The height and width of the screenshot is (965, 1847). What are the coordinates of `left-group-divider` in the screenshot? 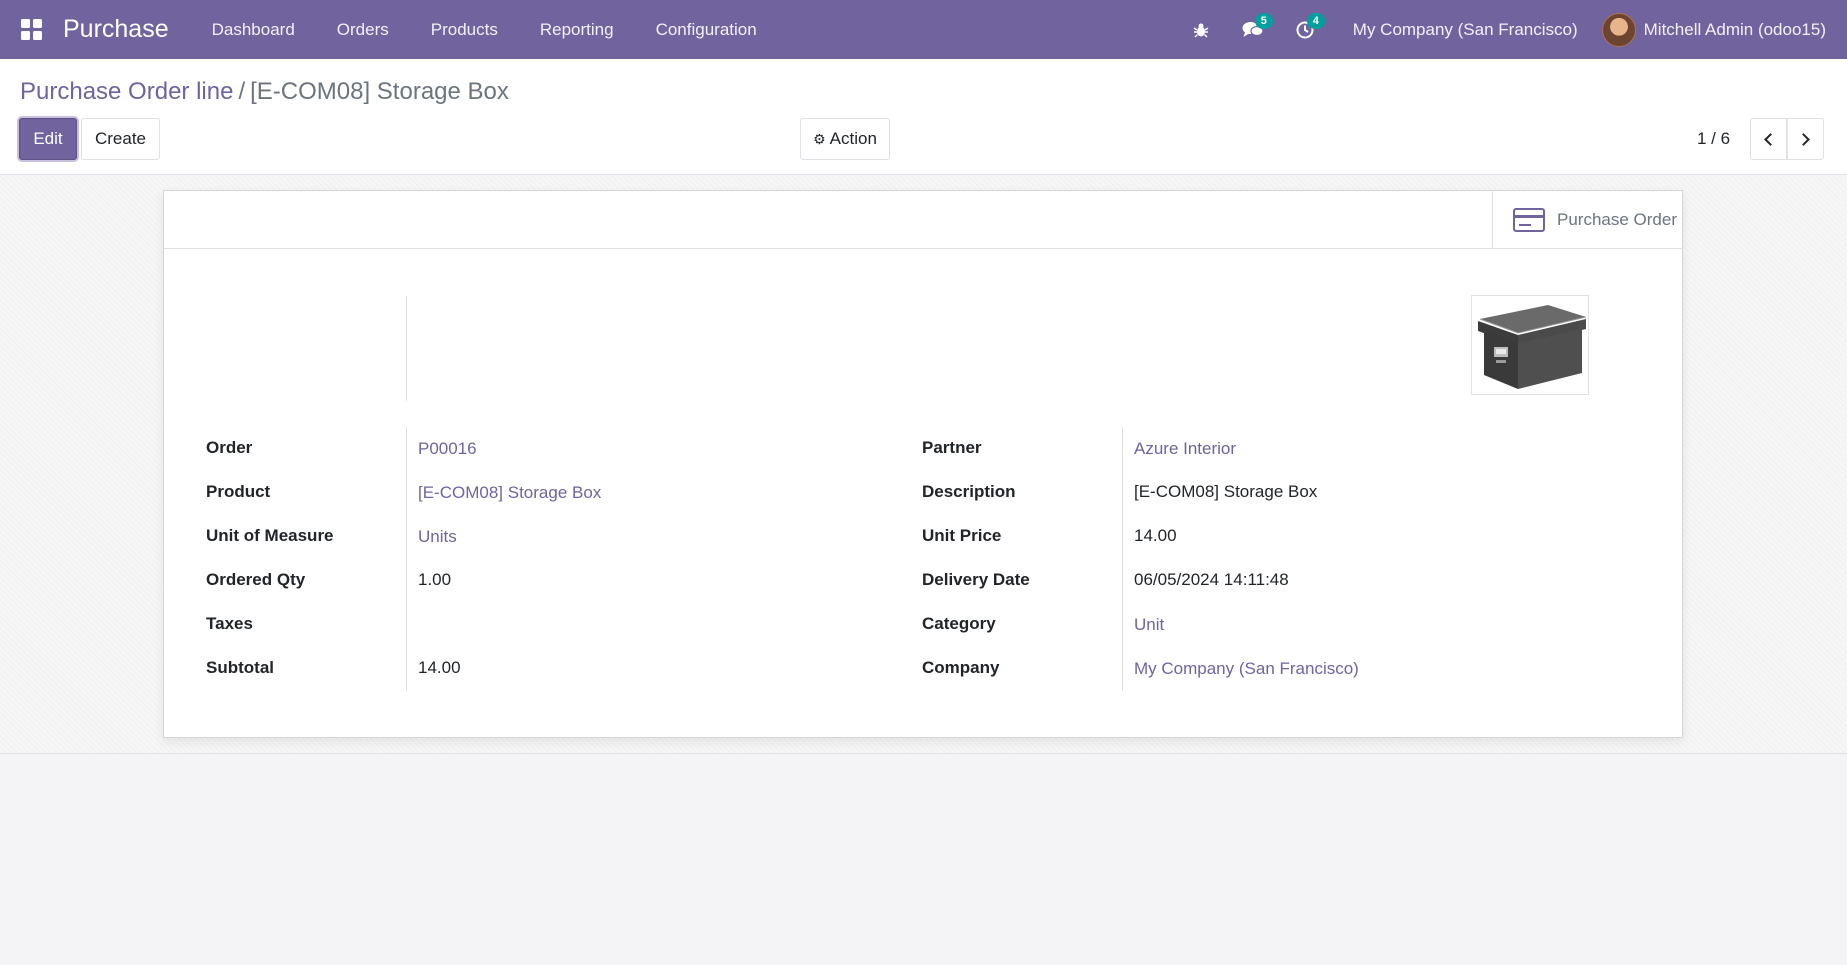 It's located at (406, 559).